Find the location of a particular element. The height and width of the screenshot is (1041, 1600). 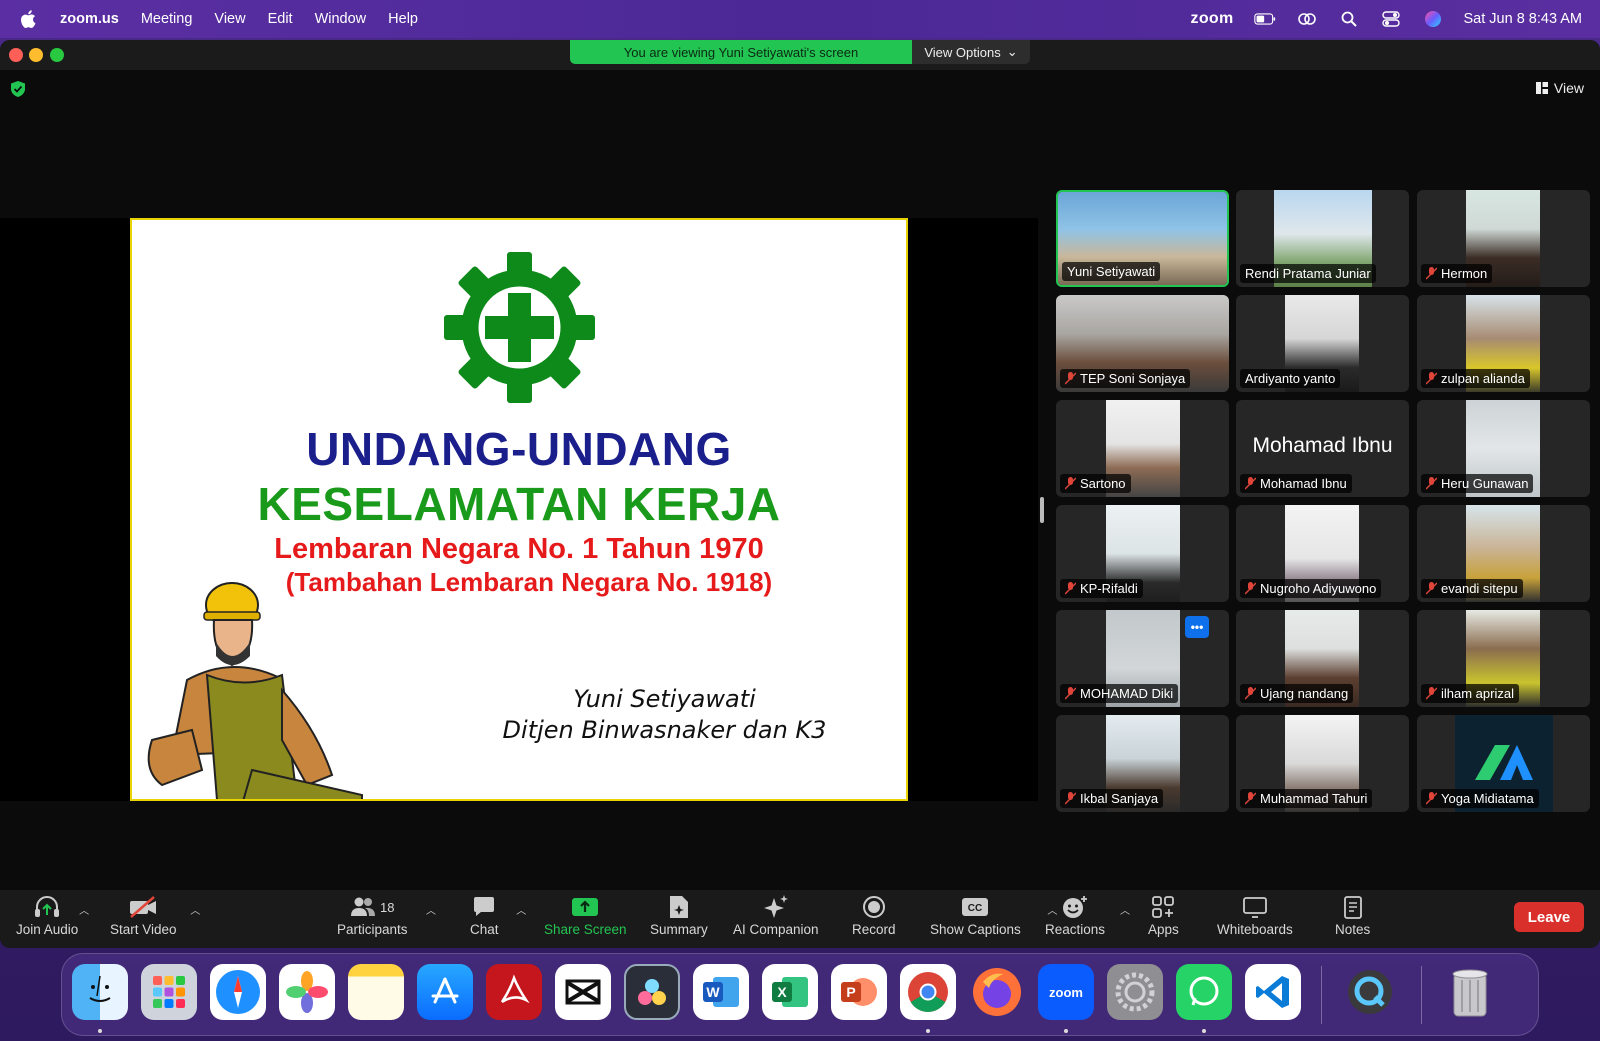

start-video-caret-icon: ︿ is located at coordinates (195, 909).